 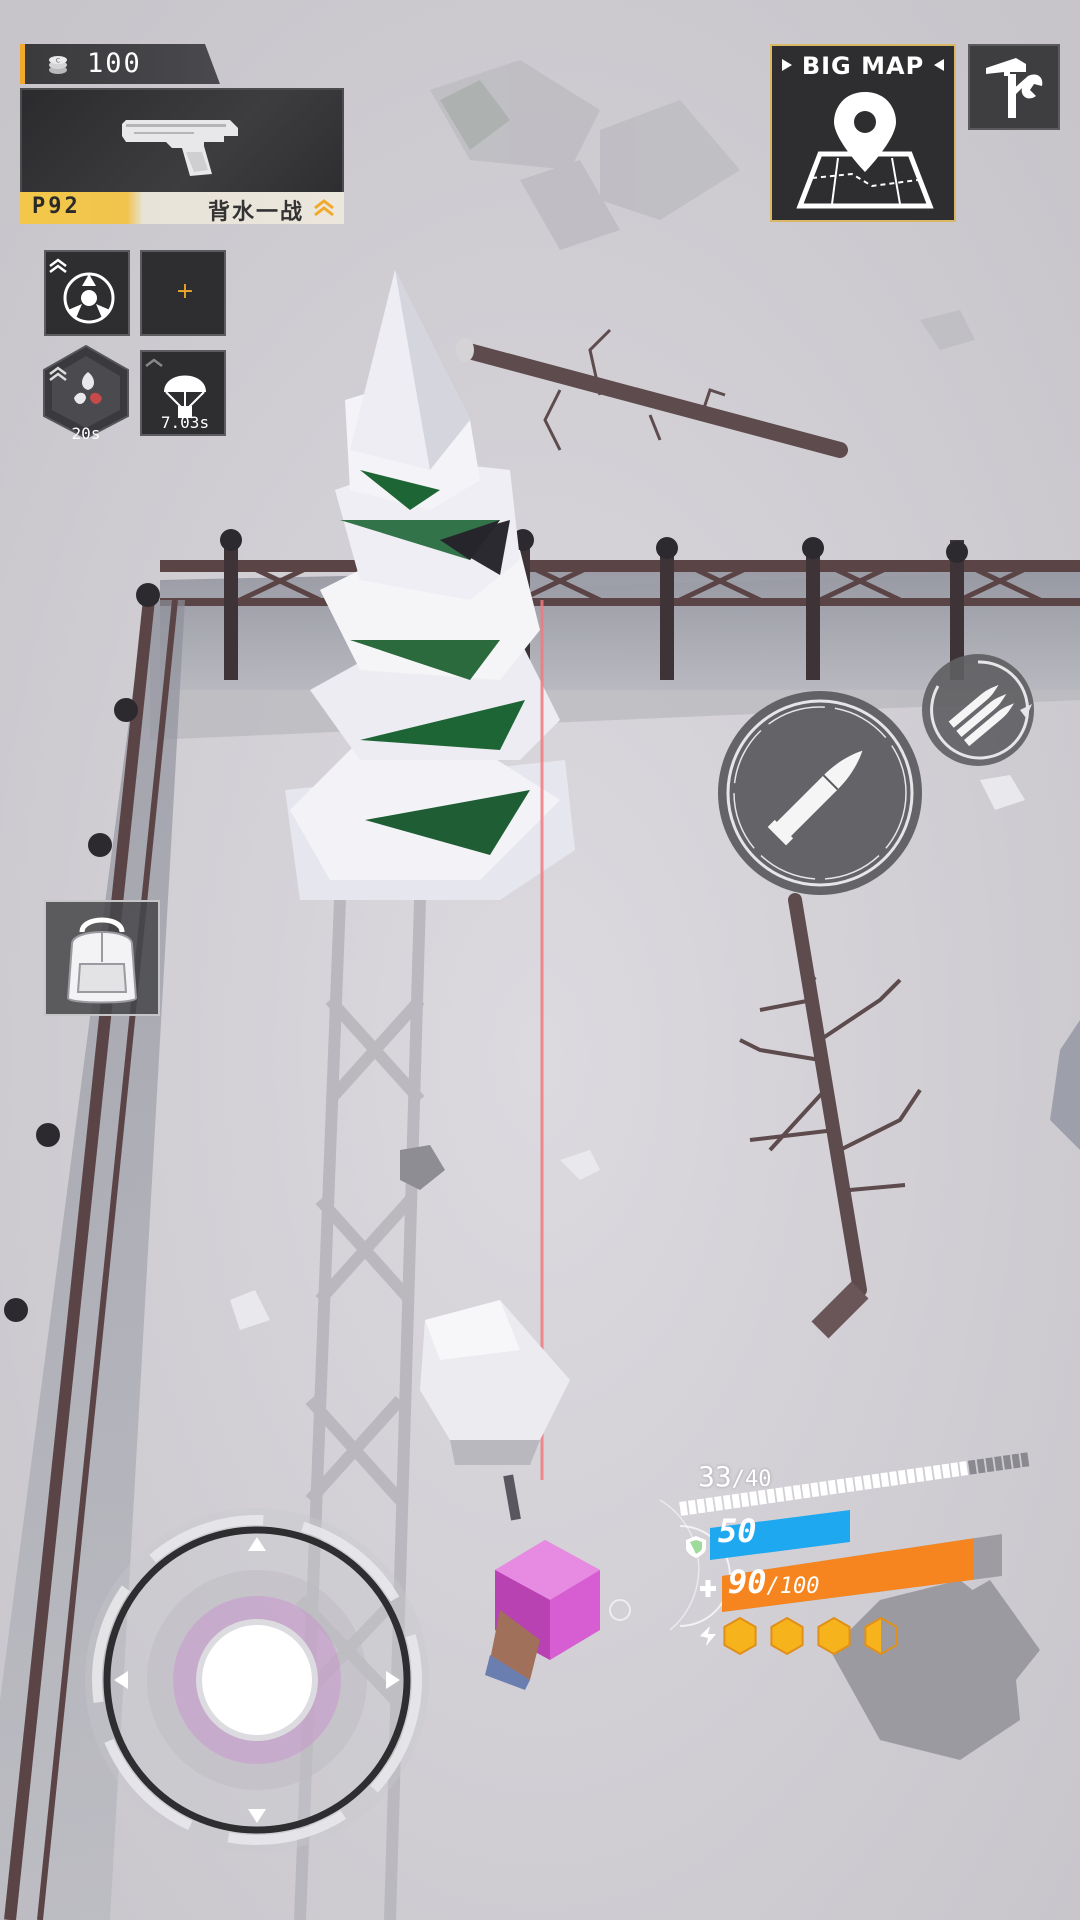 I want to click on backpack-button, so click(x=102, y=958).